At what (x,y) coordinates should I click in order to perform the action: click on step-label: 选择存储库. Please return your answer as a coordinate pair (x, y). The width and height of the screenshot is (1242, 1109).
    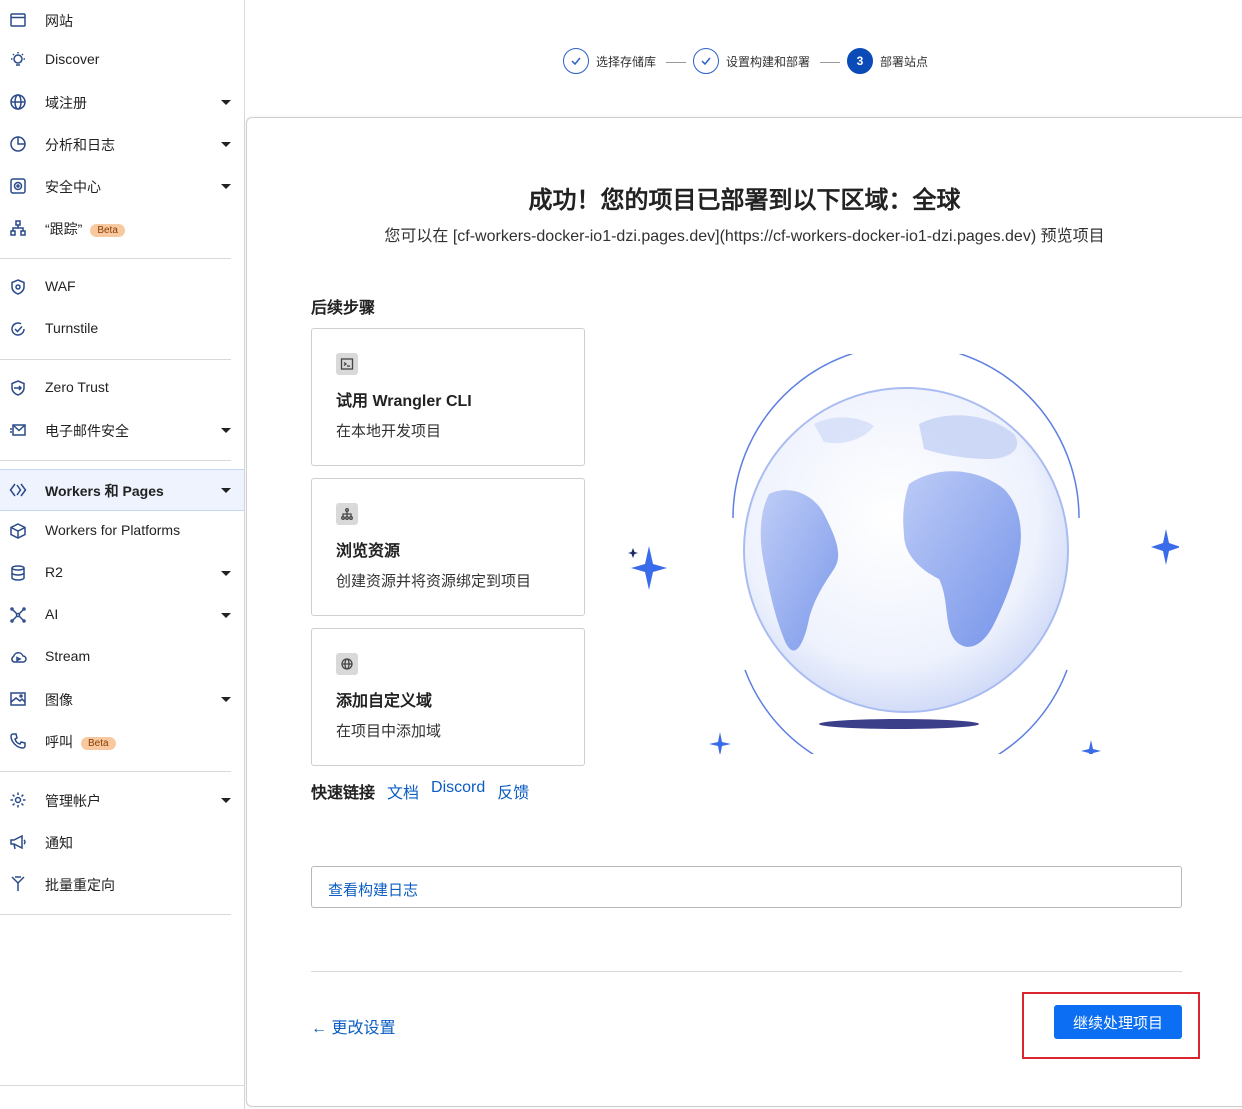
    Looking at the image, I should click on (626, 61).